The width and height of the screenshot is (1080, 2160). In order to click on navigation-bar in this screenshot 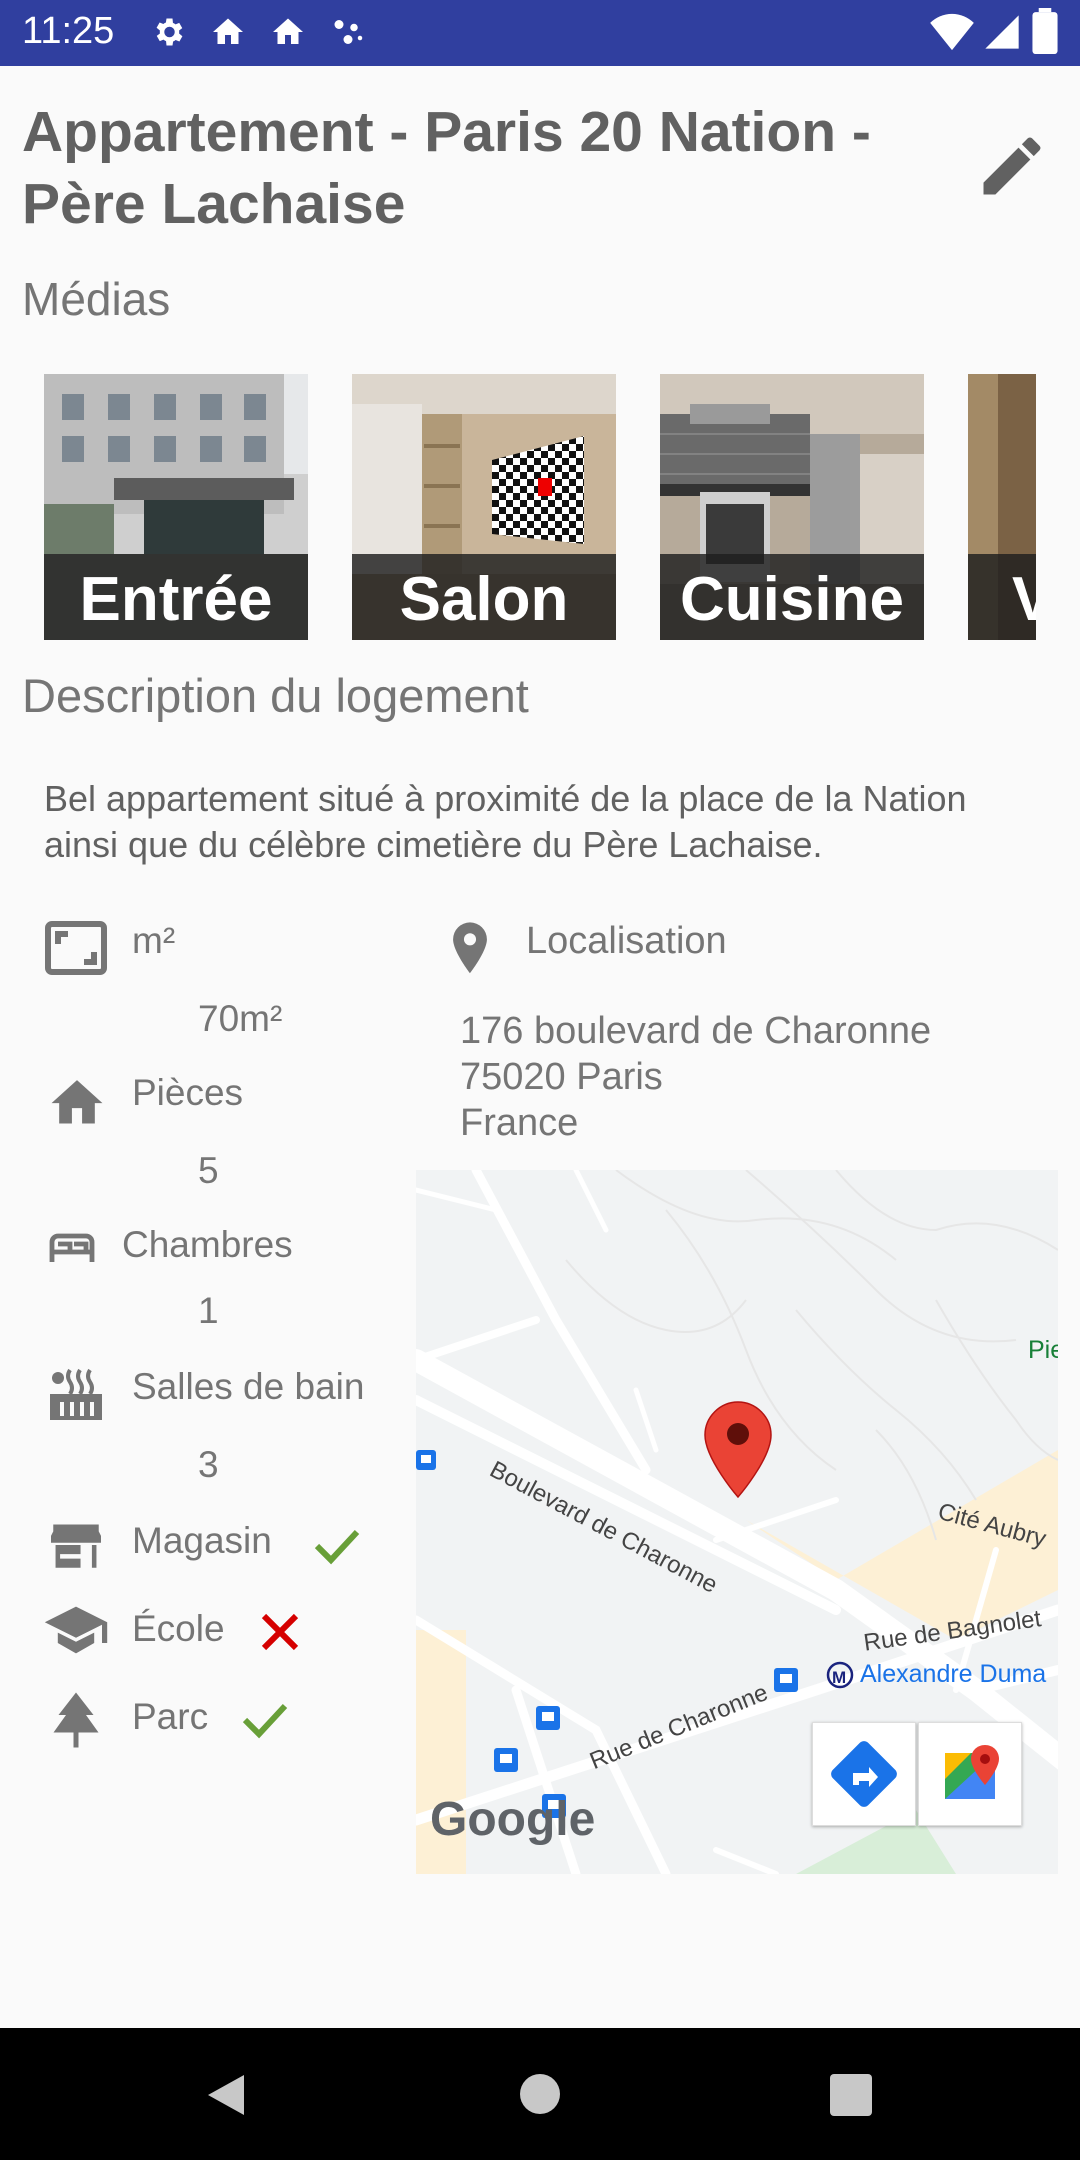, I will do `click(540, 2094)`.